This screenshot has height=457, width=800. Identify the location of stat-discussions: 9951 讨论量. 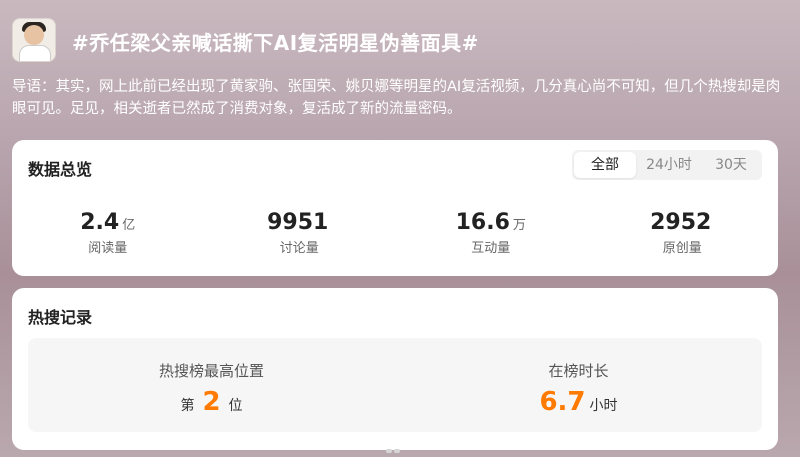
(300, 233).